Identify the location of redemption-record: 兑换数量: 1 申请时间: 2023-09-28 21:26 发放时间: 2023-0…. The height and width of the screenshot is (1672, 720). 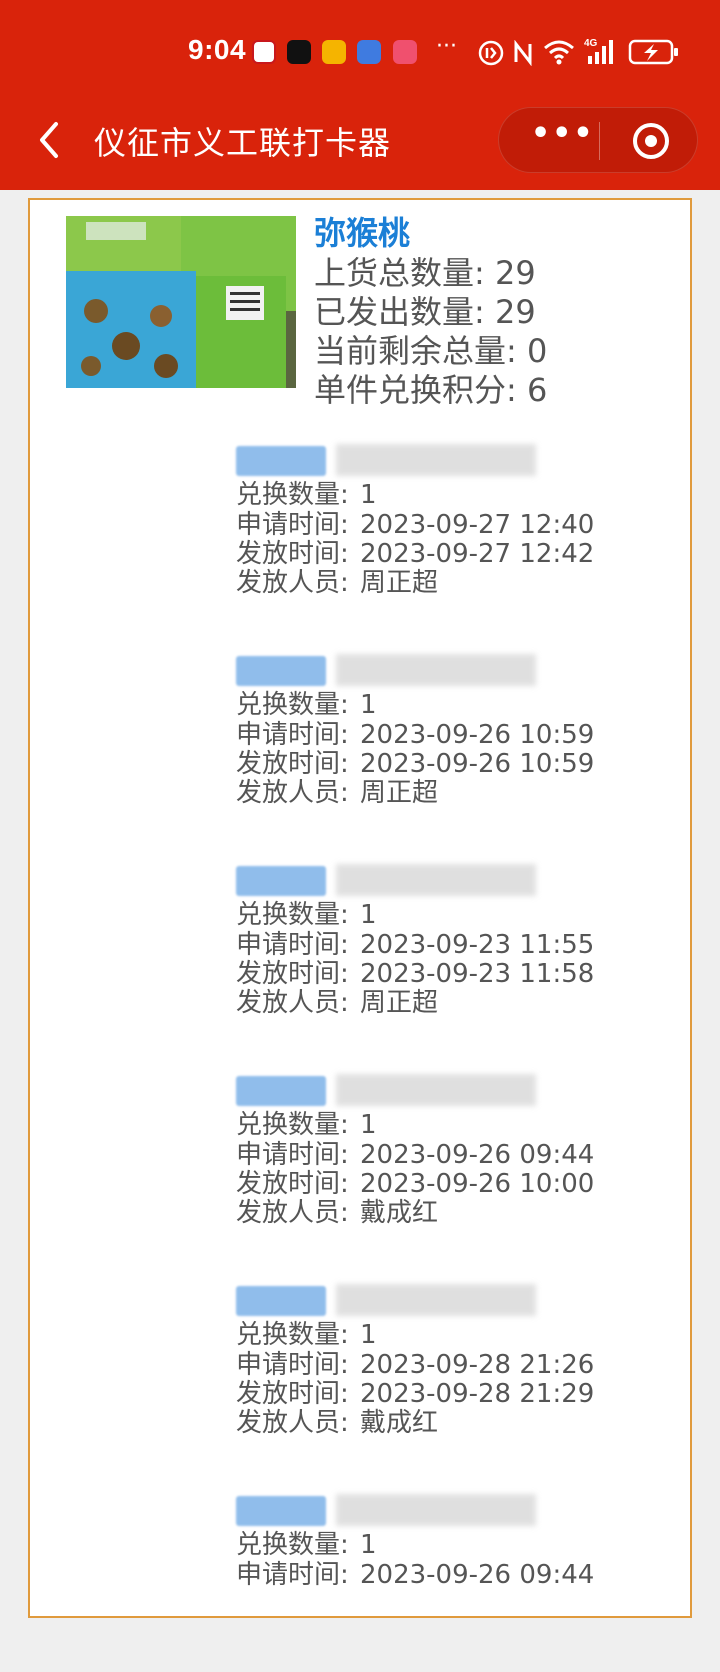
(360, 1372).